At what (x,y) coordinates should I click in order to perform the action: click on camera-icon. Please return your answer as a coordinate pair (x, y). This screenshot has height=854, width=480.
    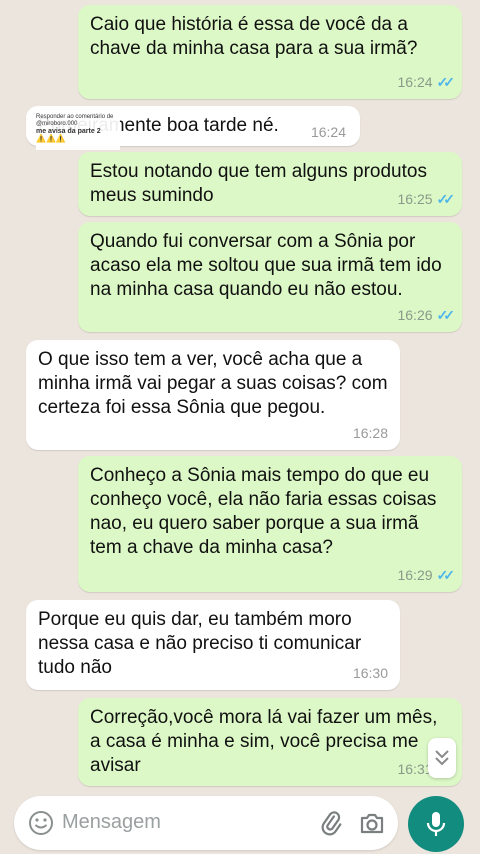
    Looking at the image, I should click on (372, 823).